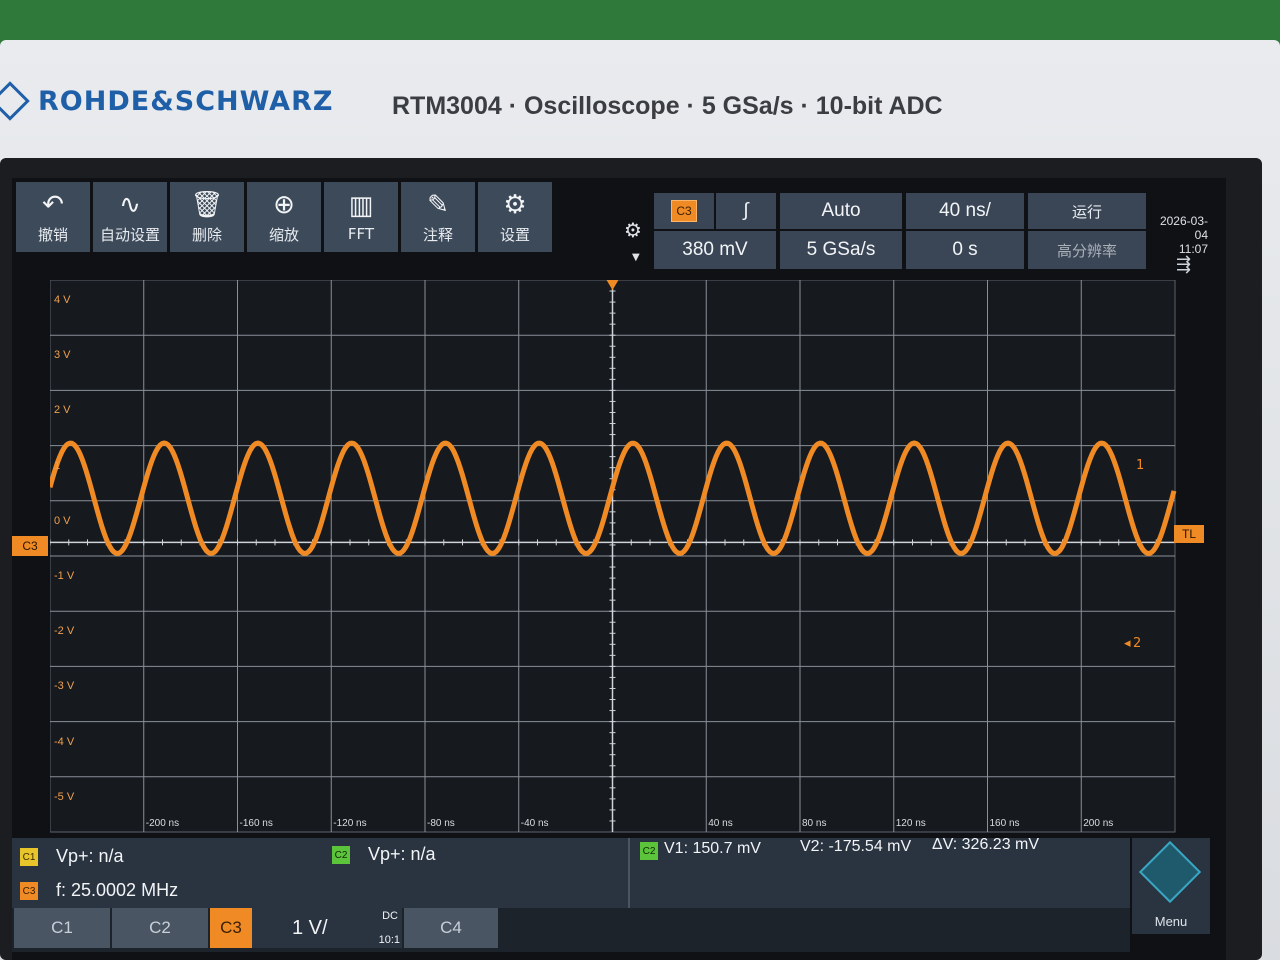 The width and height of the screenshot is (1280, 960). Describe the element at coordinates (62, 300) in the screenshot. I see `y-axis-label: 4 V` at that location.